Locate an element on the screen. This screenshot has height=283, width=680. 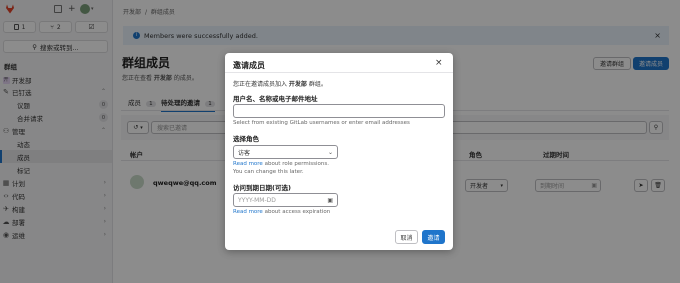
role-read-more-link: Read more is located at coordinates (248, 164).